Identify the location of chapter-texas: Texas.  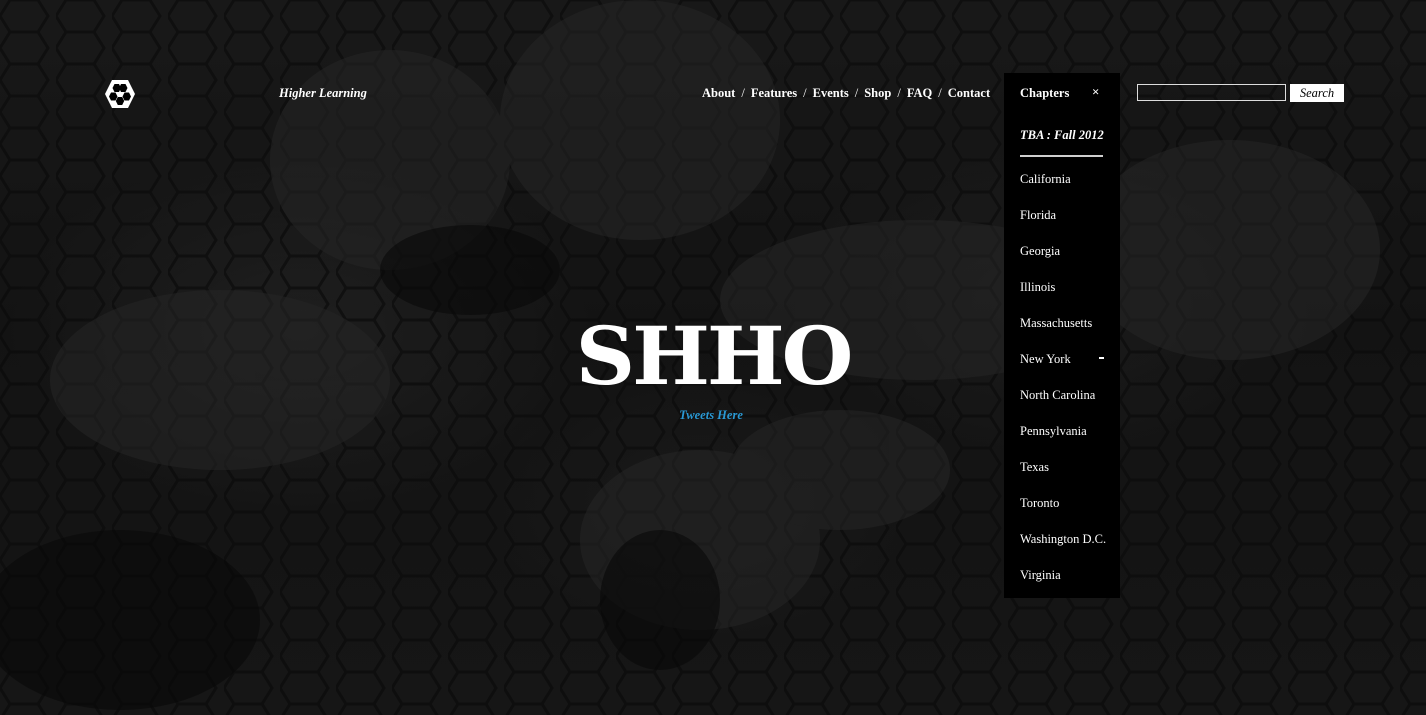
(1063, 477).